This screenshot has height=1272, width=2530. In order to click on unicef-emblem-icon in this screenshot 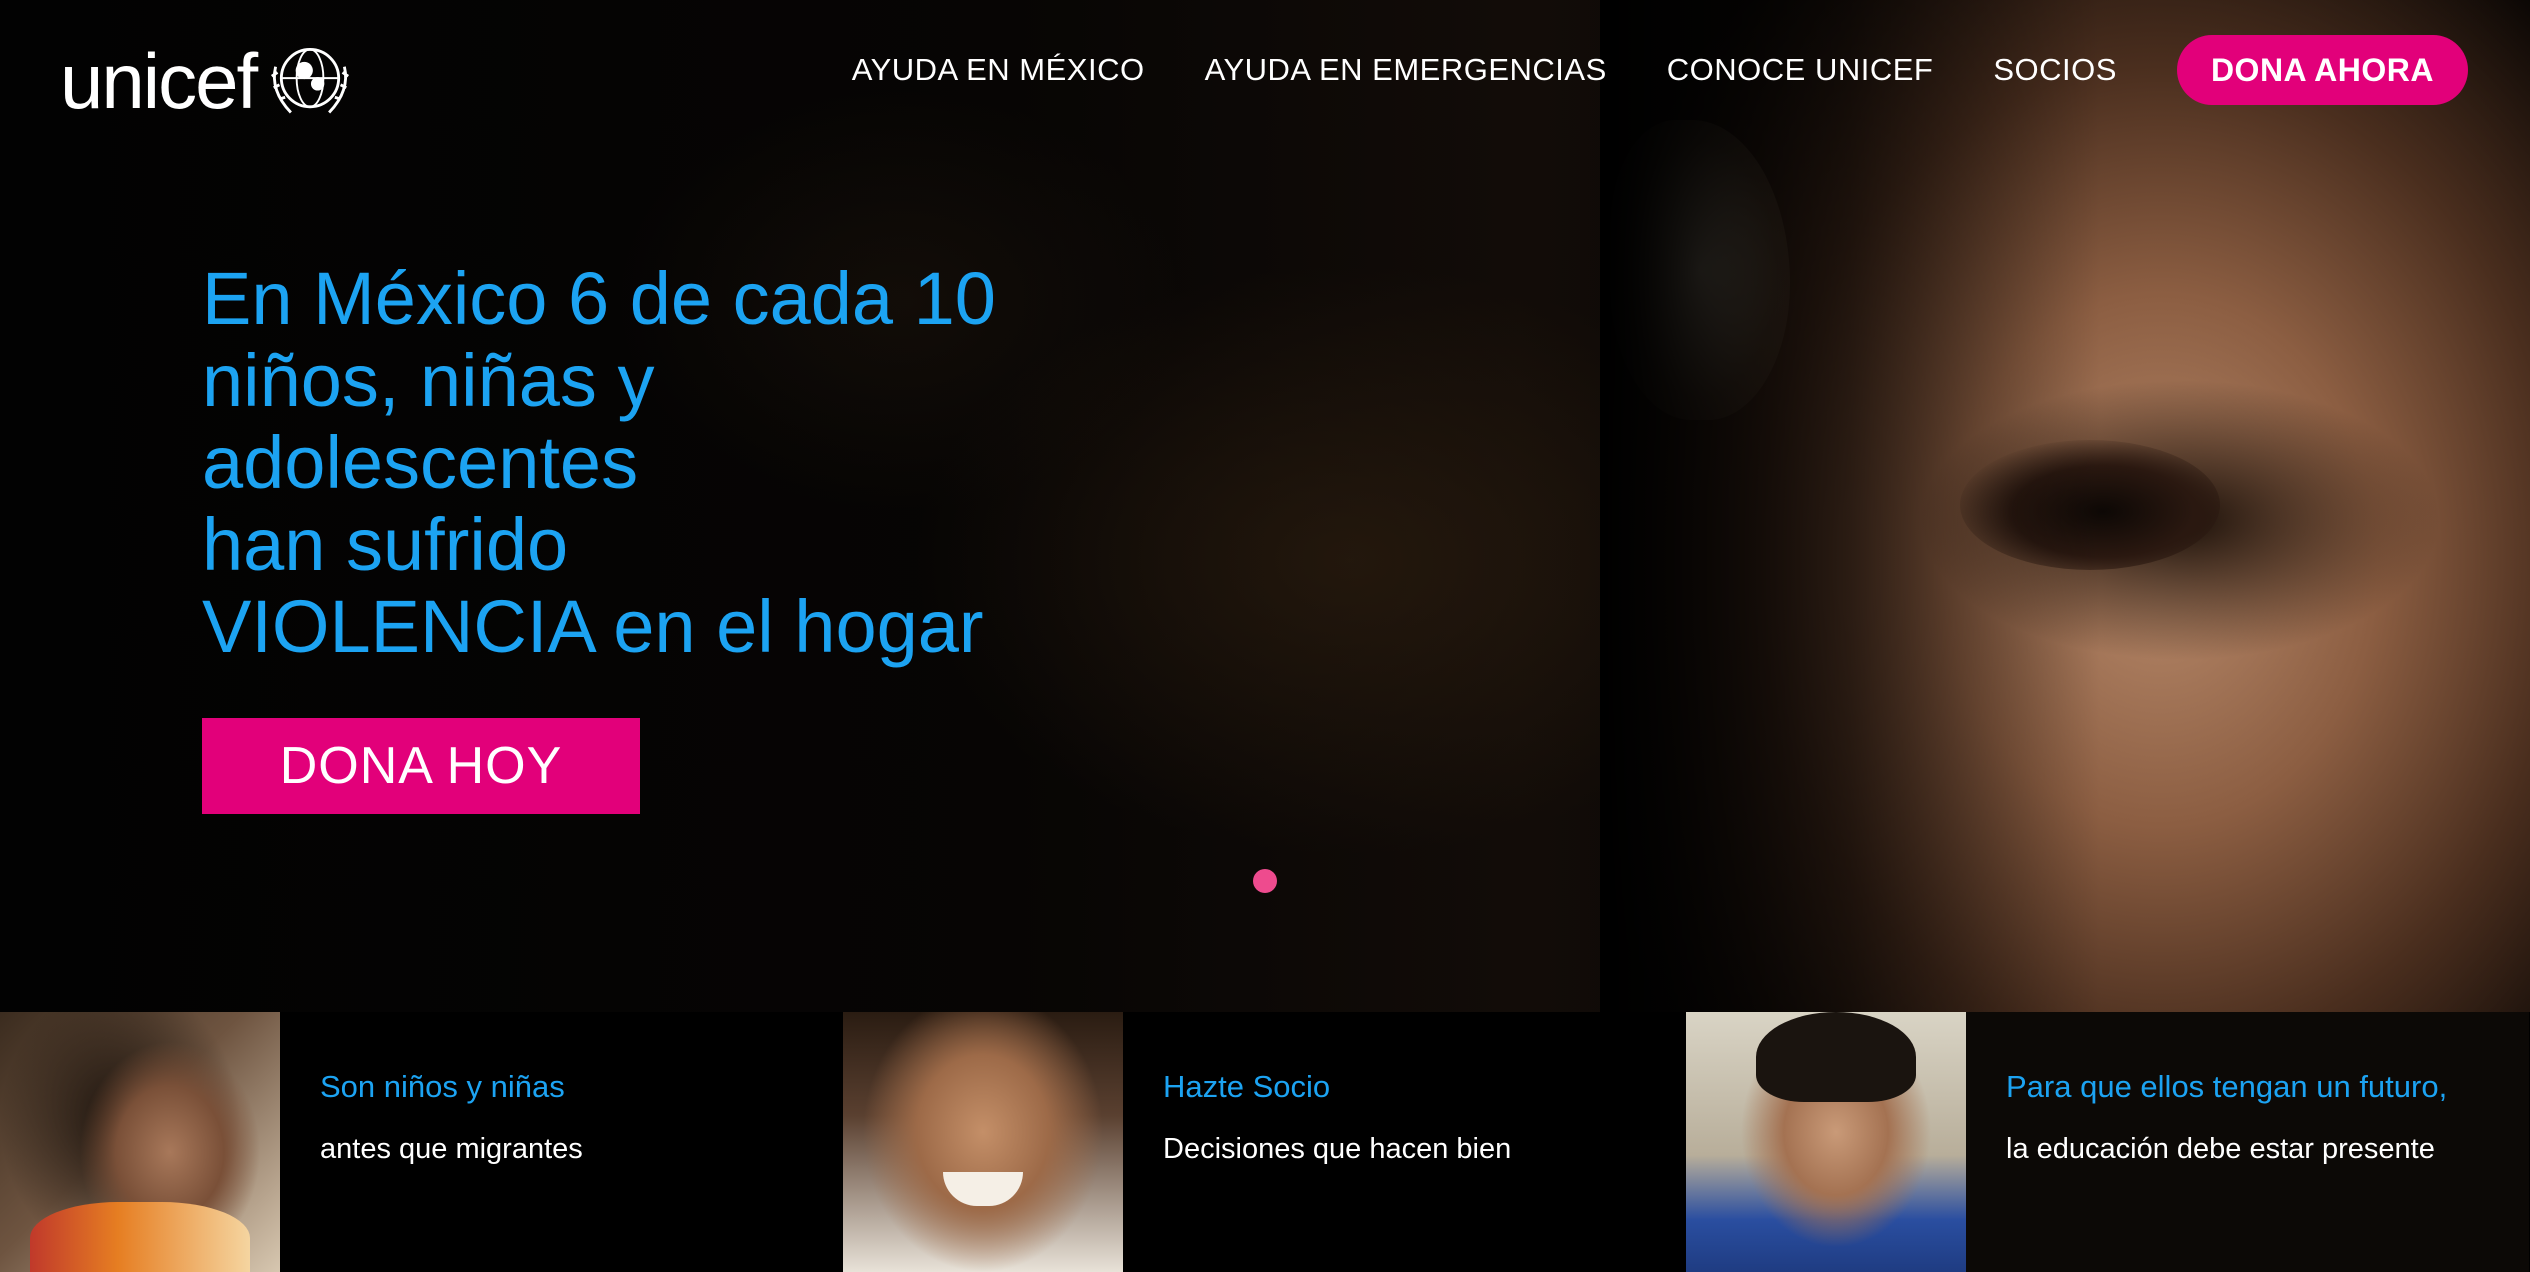, I will do `click(310, 81)`.